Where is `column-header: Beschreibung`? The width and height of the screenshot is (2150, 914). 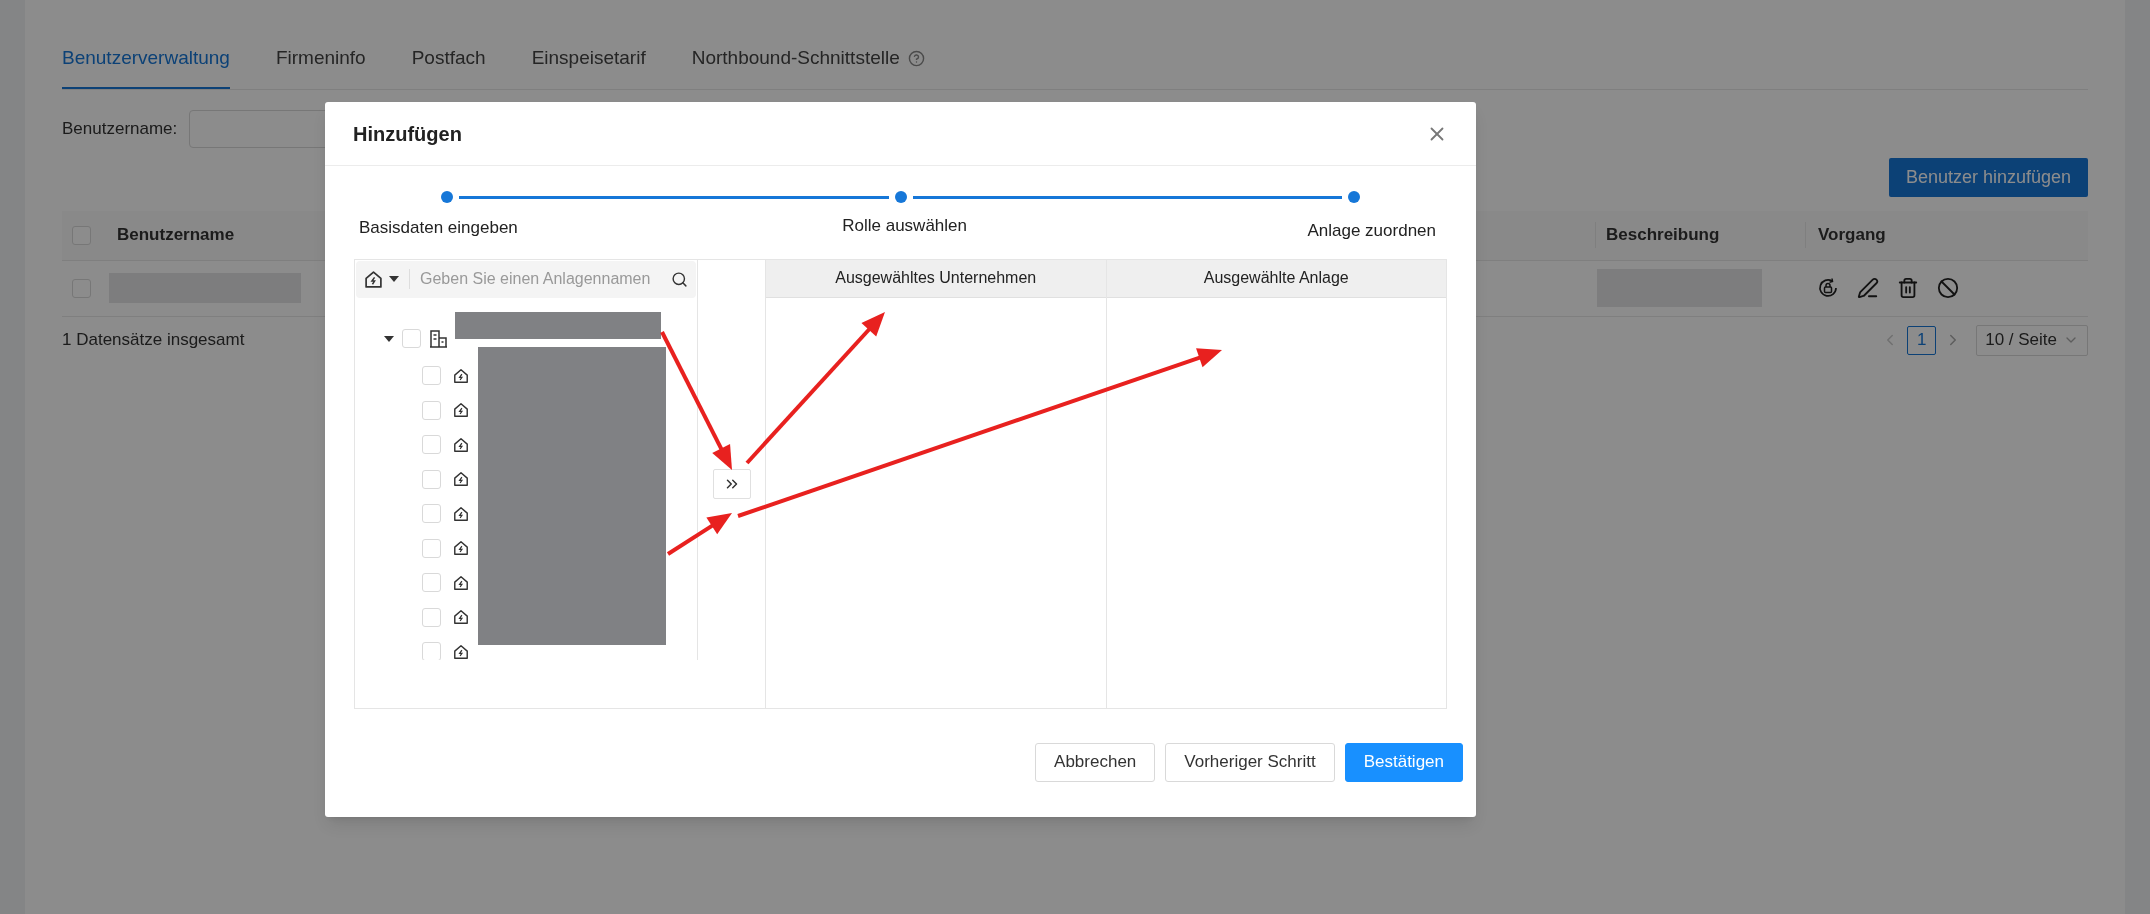 column-header: Beschreibung is located at coordinates (1700, 235).